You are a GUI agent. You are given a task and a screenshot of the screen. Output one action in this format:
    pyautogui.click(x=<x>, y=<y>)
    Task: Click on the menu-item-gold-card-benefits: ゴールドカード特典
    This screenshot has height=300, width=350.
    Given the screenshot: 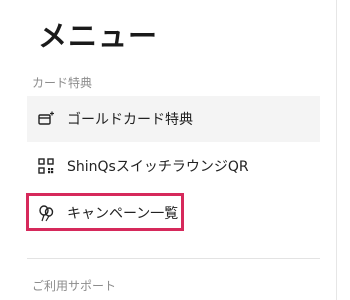 What is the action you would take?
    pyautogui.click(x=173, y=119)
    